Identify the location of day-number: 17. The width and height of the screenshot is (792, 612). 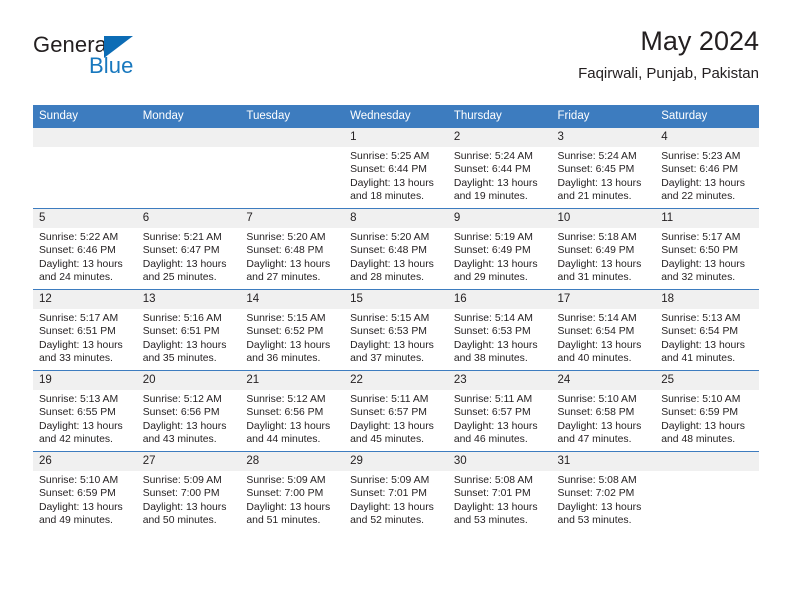
(603, 299).